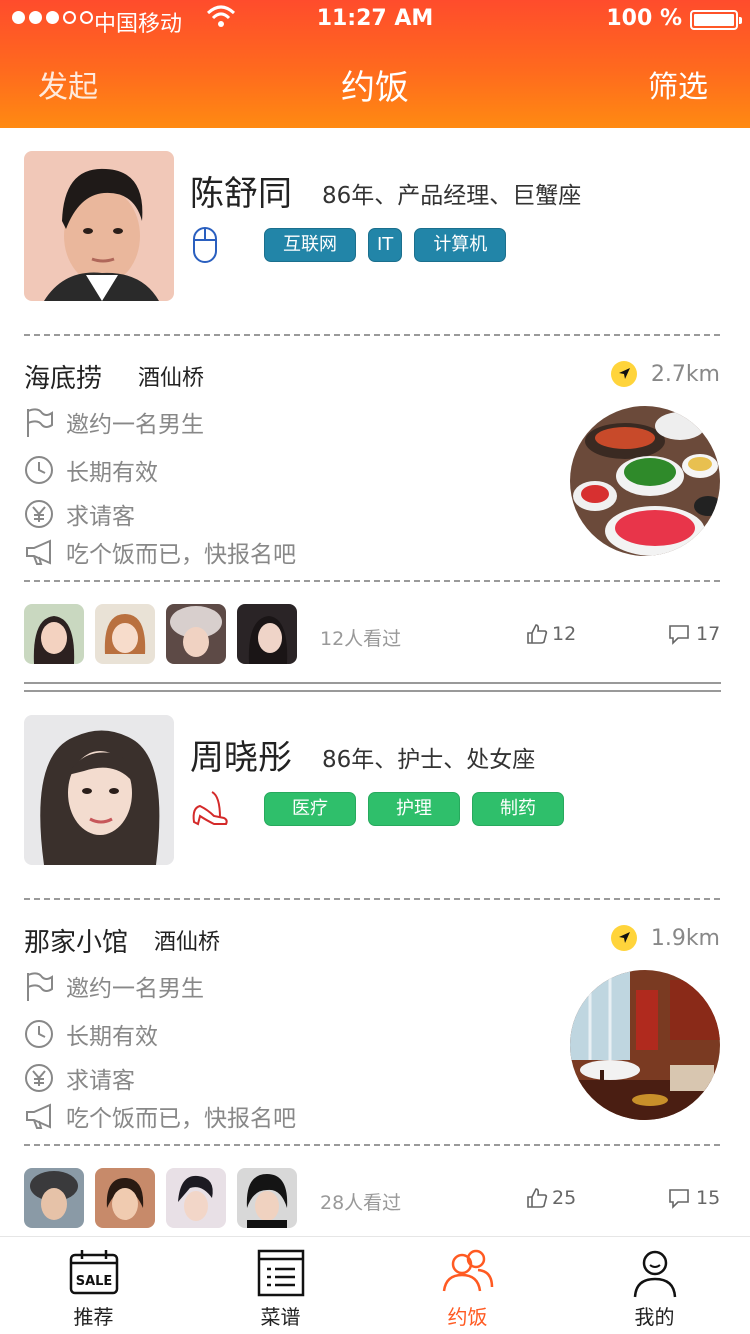 The width and height of the screenshot is (750, 1334). I want to click on comment-count: 15, so click(708, 1198).